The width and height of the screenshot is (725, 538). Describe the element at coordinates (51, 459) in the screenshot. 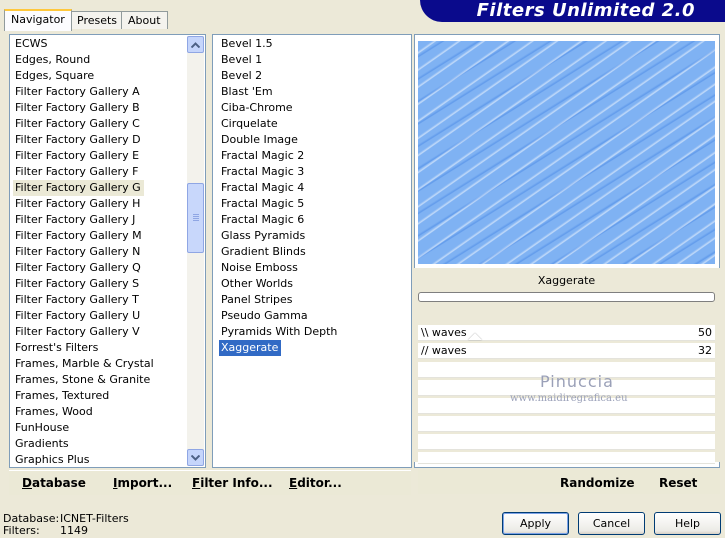

I see `category-item: Graphics Plus` at that location.